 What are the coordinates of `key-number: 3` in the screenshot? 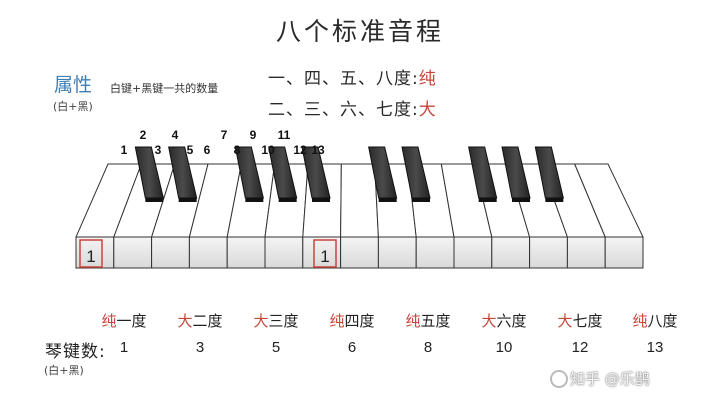 It's located at (158, 150).